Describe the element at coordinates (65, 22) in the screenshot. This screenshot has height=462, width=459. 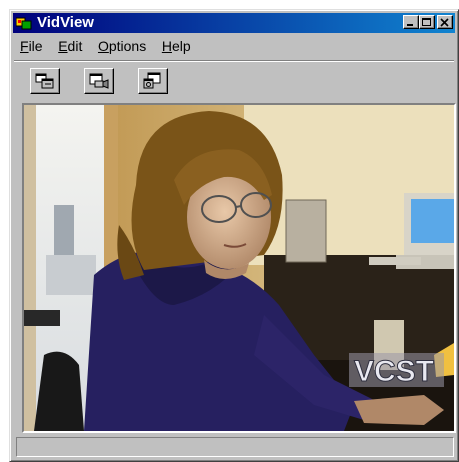
I see `window-title: VidView` at that location.